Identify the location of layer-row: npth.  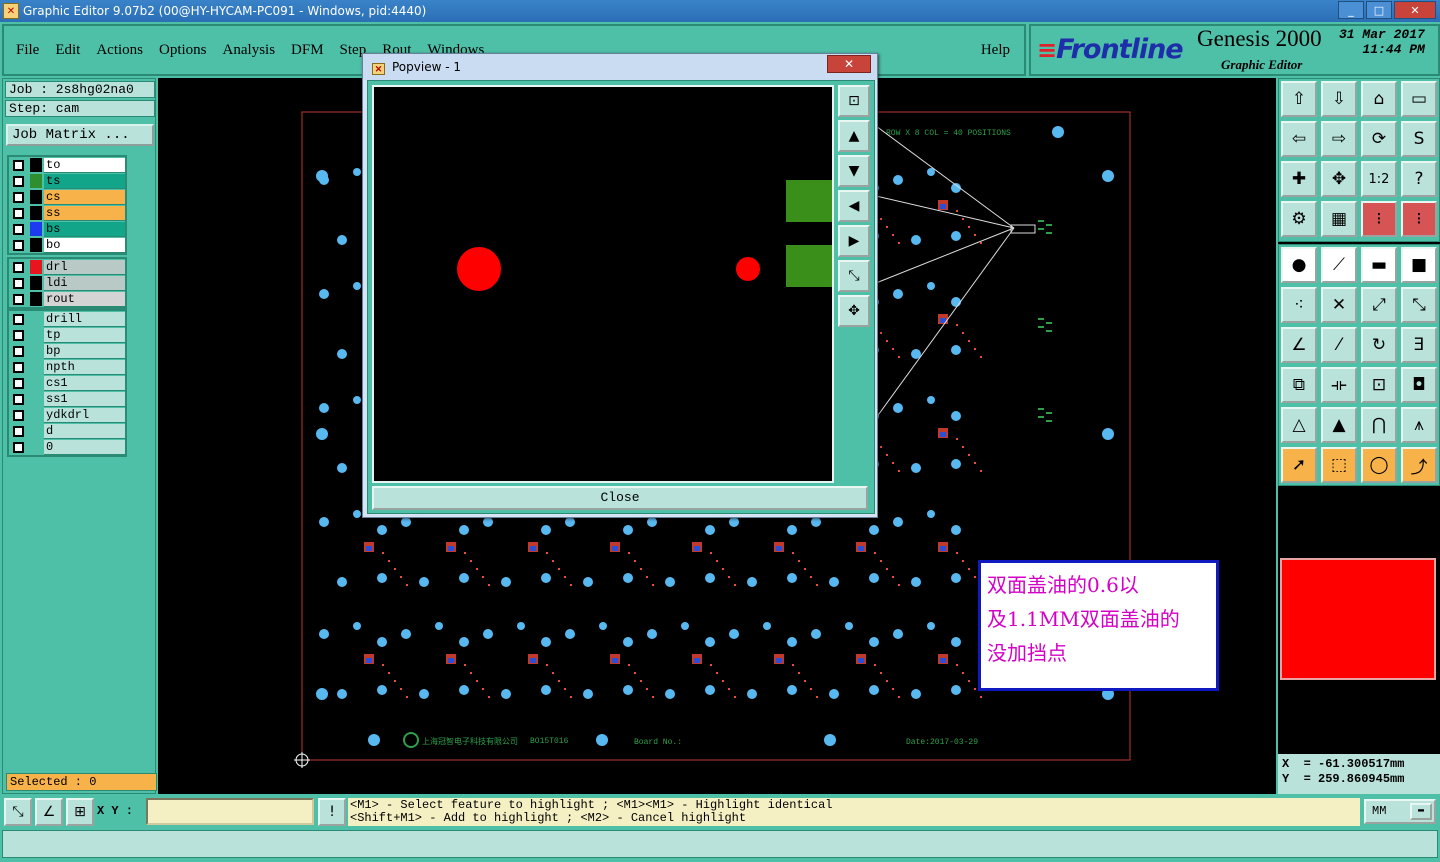
(67, 367).